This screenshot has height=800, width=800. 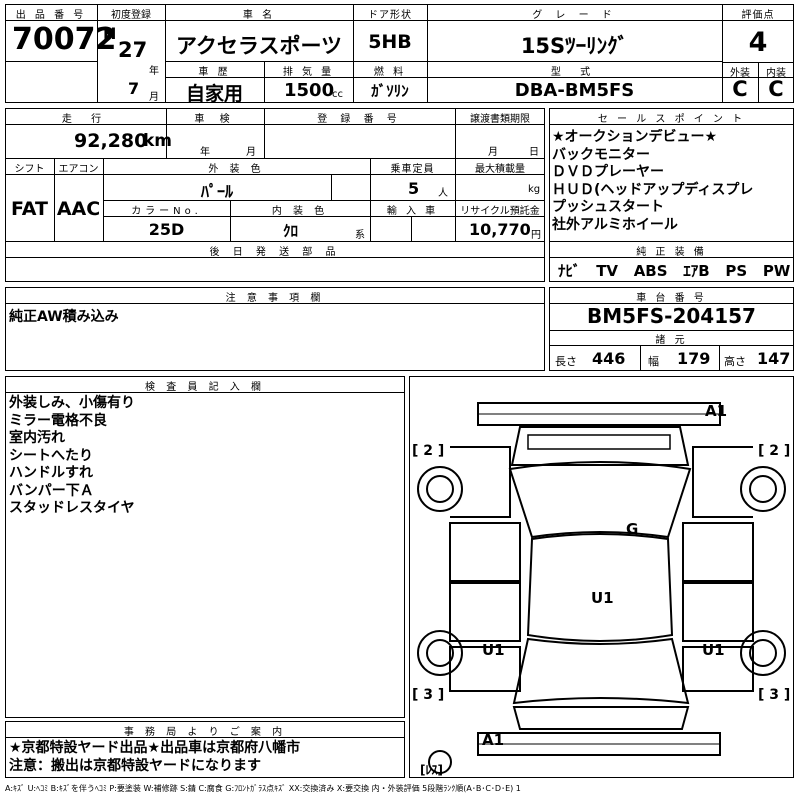 I want to click on sales-point: ＤＶＤプレーヤー, so click(x=608, y=172).